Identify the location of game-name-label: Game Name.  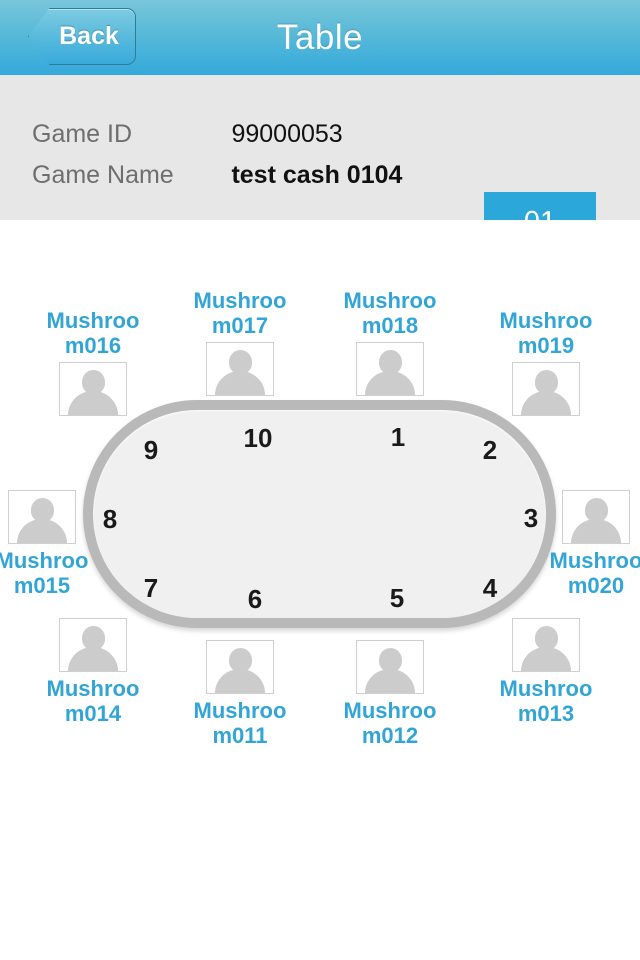
(103, 175).